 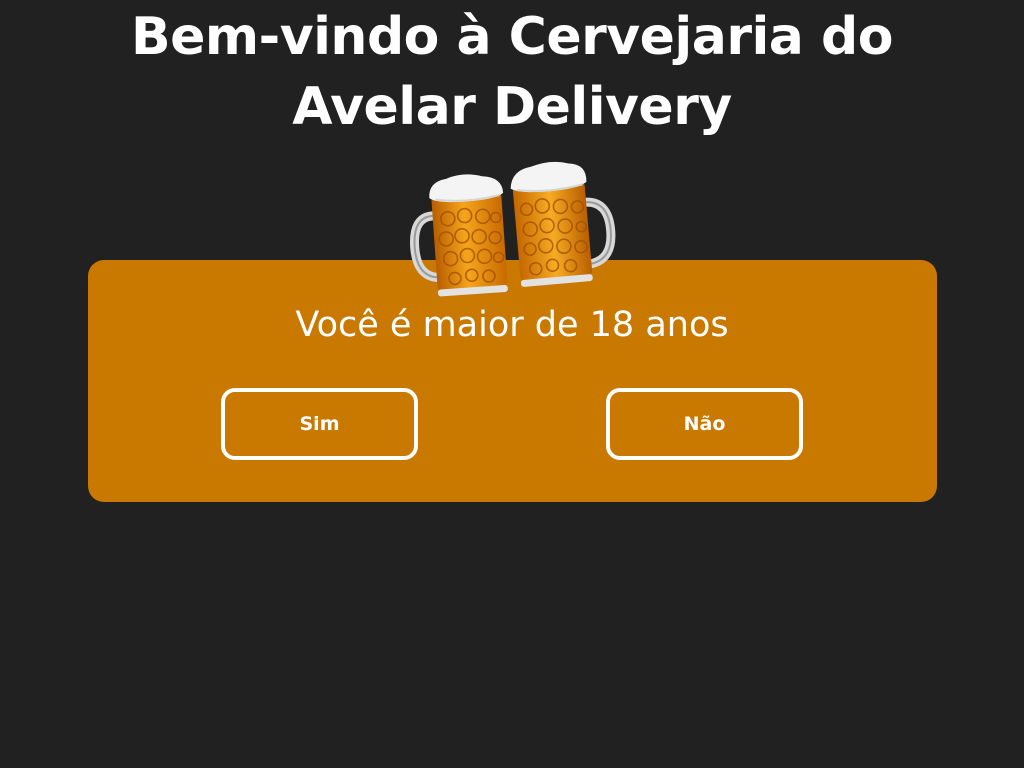 I want to click on page-title-line-1: Bem-vindo à Cervejaria do, so click(x=512, y=37).